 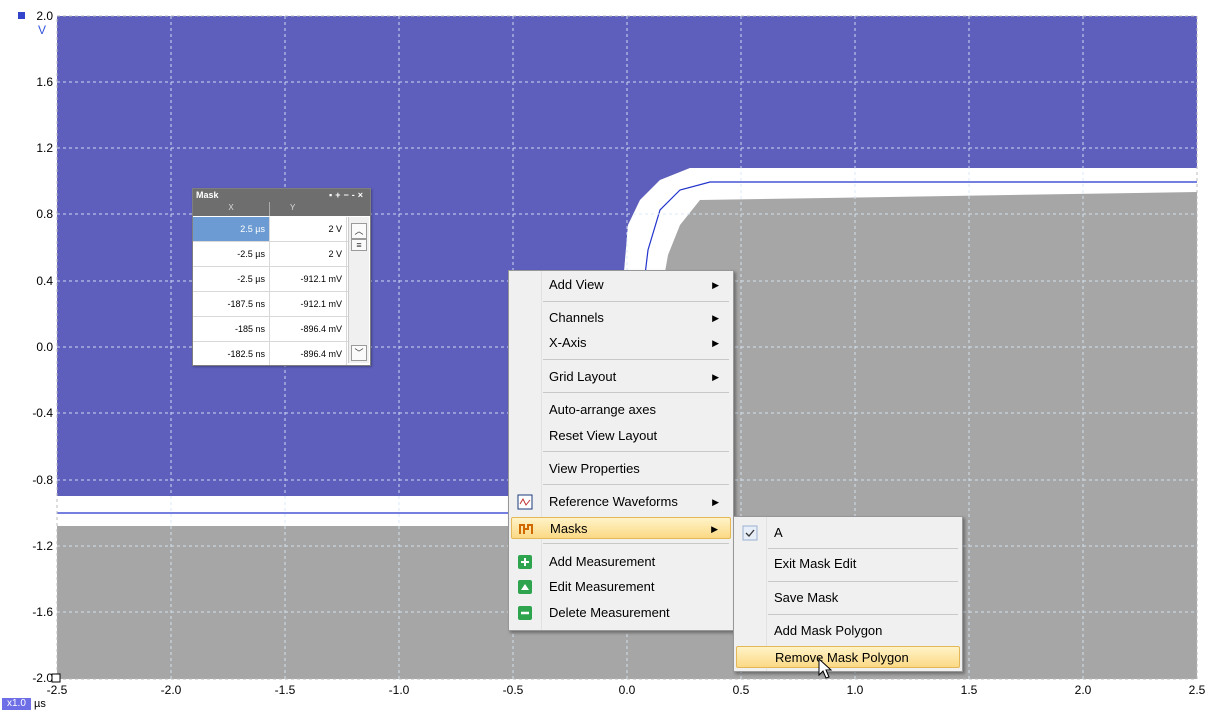 I want to click on menu-item-add-measurement: Add Measurement, so click(x=621, y=562).